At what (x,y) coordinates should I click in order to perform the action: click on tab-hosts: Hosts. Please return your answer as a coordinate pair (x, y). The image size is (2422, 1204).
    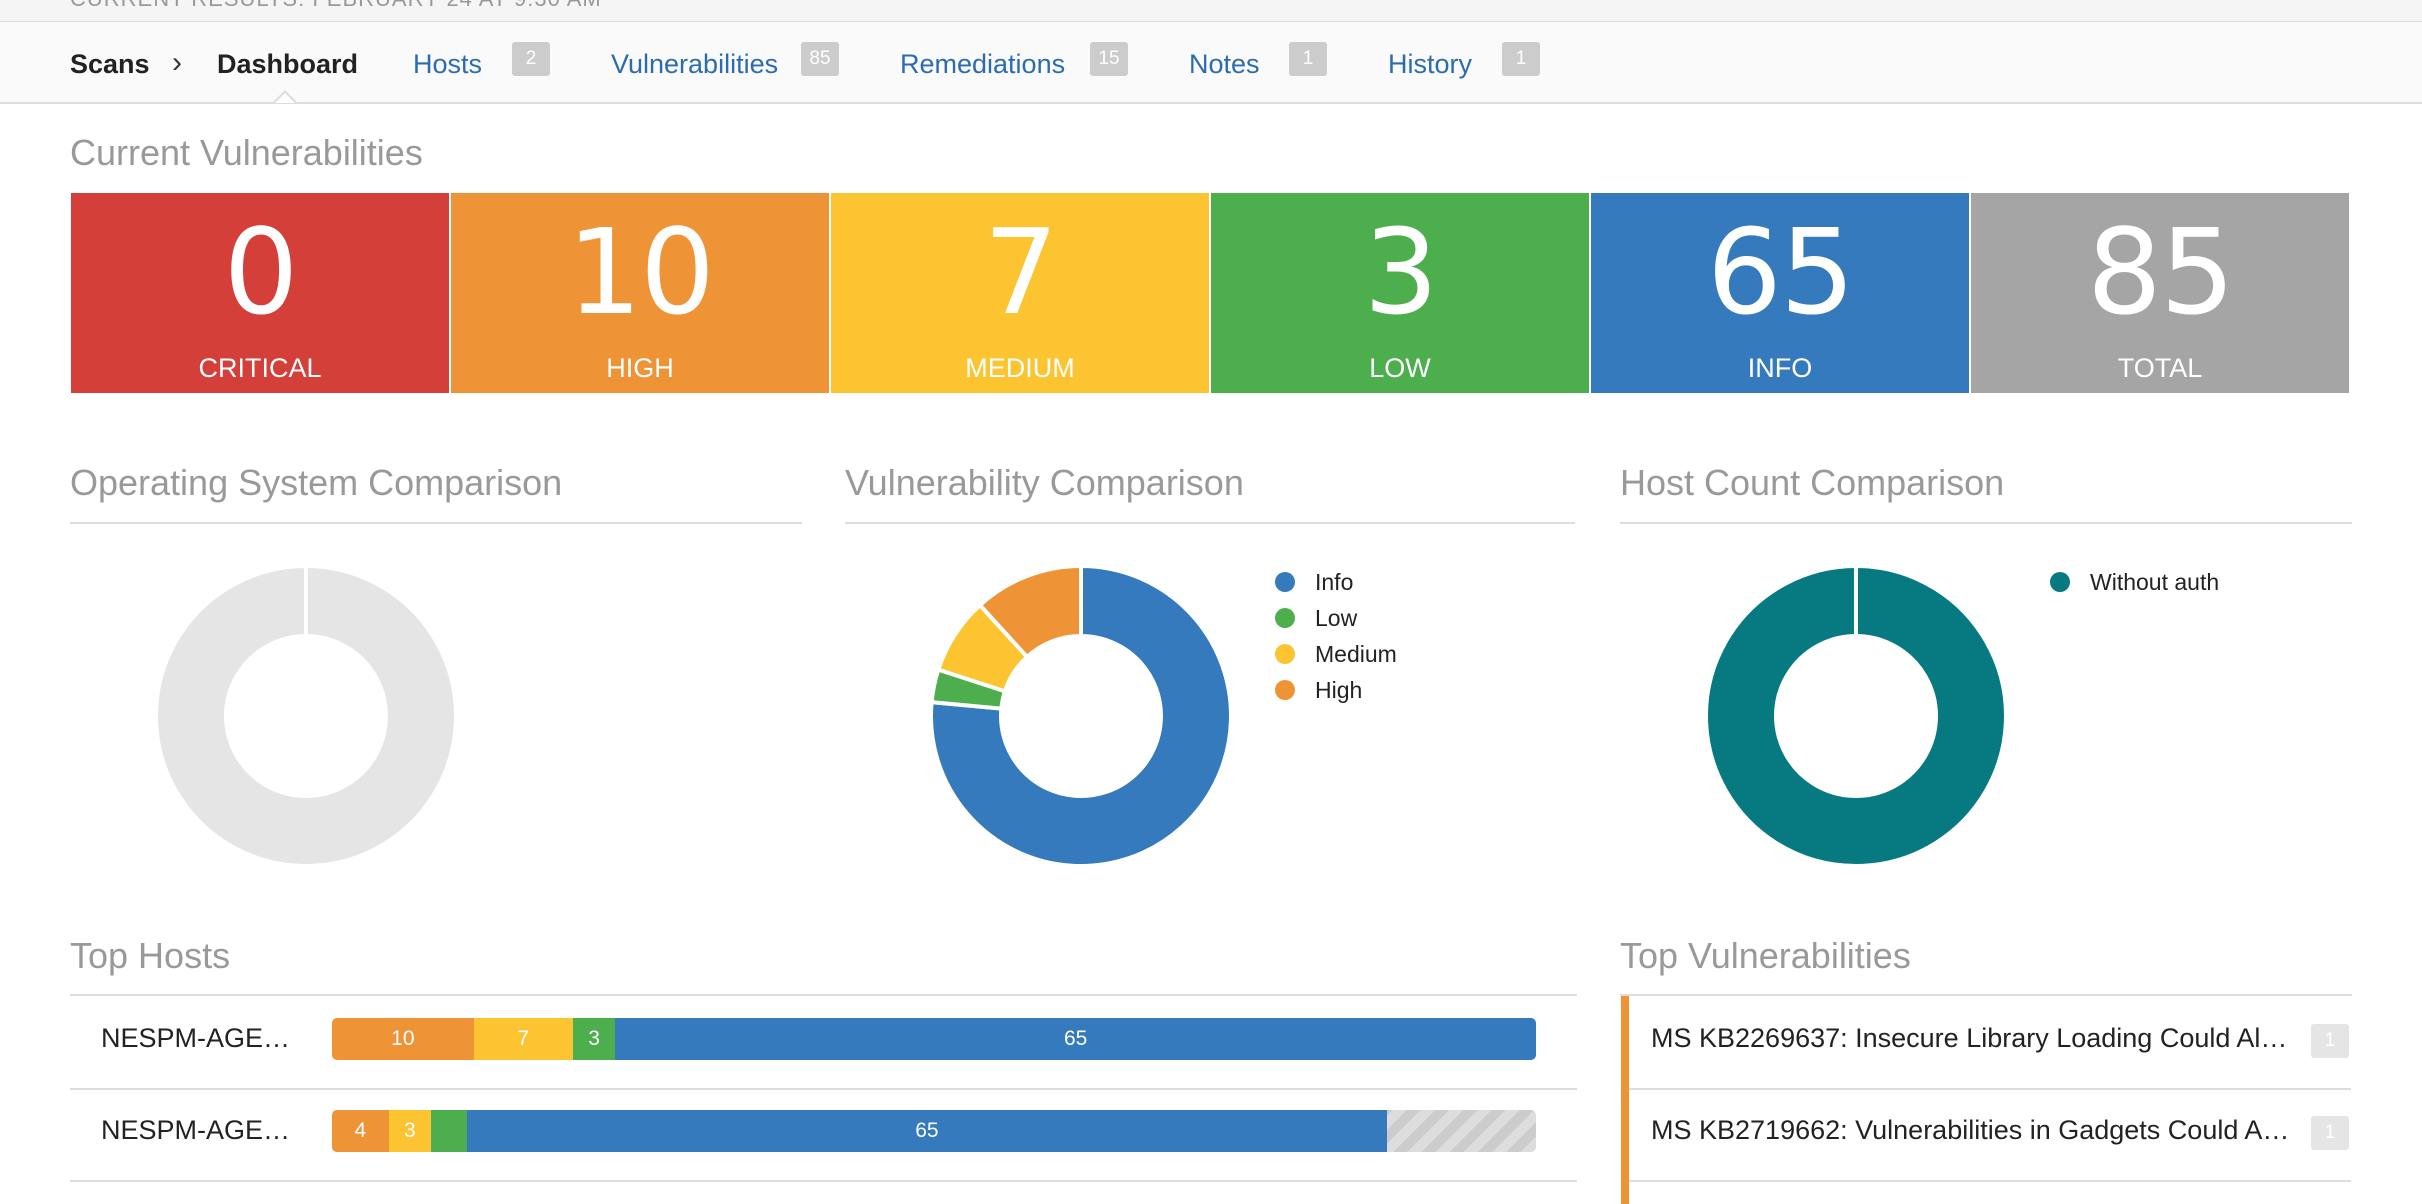
    Looking at the image, I should click on (447, 64).